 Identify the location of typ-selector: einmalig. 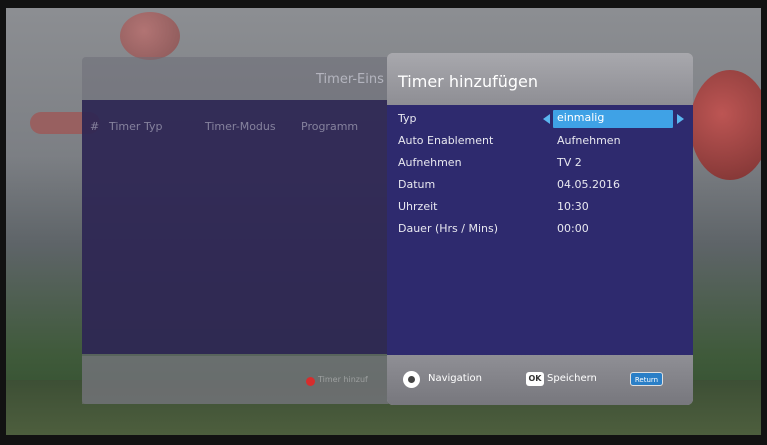
(613, 119).